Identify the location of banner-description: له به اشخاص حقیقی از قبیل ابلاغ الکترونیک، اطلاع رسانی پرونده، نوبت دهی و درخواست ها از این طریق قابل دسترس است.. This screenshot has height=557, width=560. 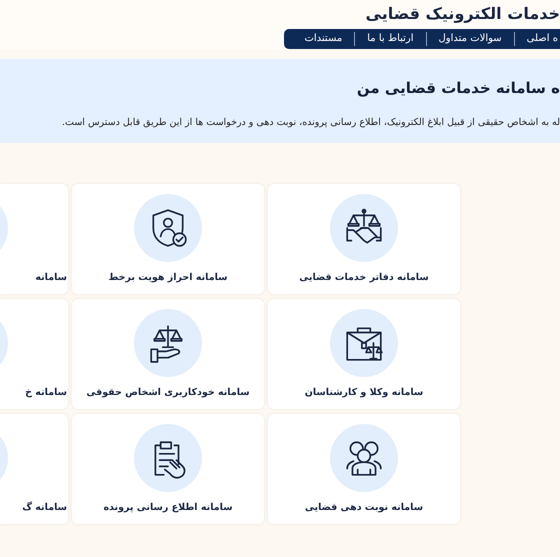
(311, 122).